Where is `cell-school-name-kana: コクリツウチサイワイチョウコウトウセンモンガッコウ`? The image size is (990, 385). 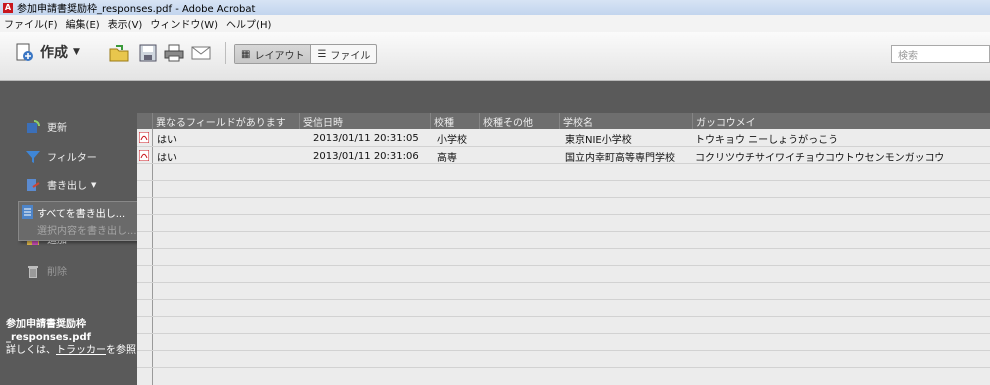 cell-school-name-kana: コクリツウチサイワイチョウコウトウセンモンガッコウ is located at coordinates (820, 158).